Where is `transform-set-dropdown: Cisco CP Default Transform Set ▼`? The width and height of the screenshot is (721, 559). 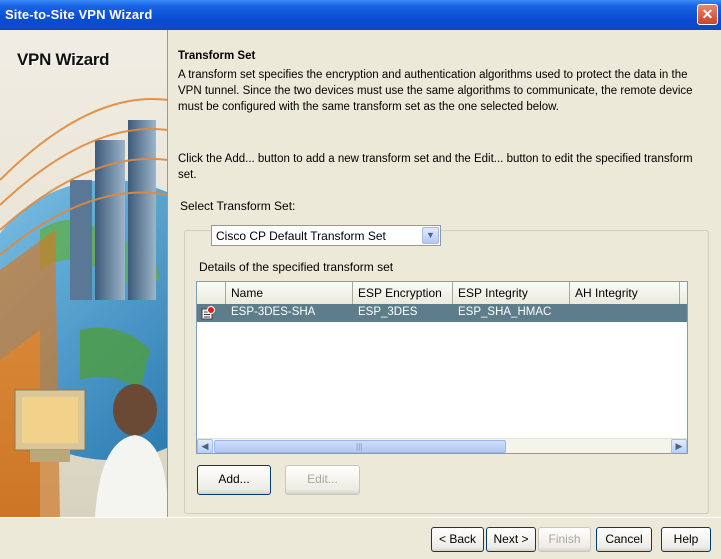
transform-set-dropdown: Cisco CP Default Transform Set ▼ is located at coordinates (326, 235).